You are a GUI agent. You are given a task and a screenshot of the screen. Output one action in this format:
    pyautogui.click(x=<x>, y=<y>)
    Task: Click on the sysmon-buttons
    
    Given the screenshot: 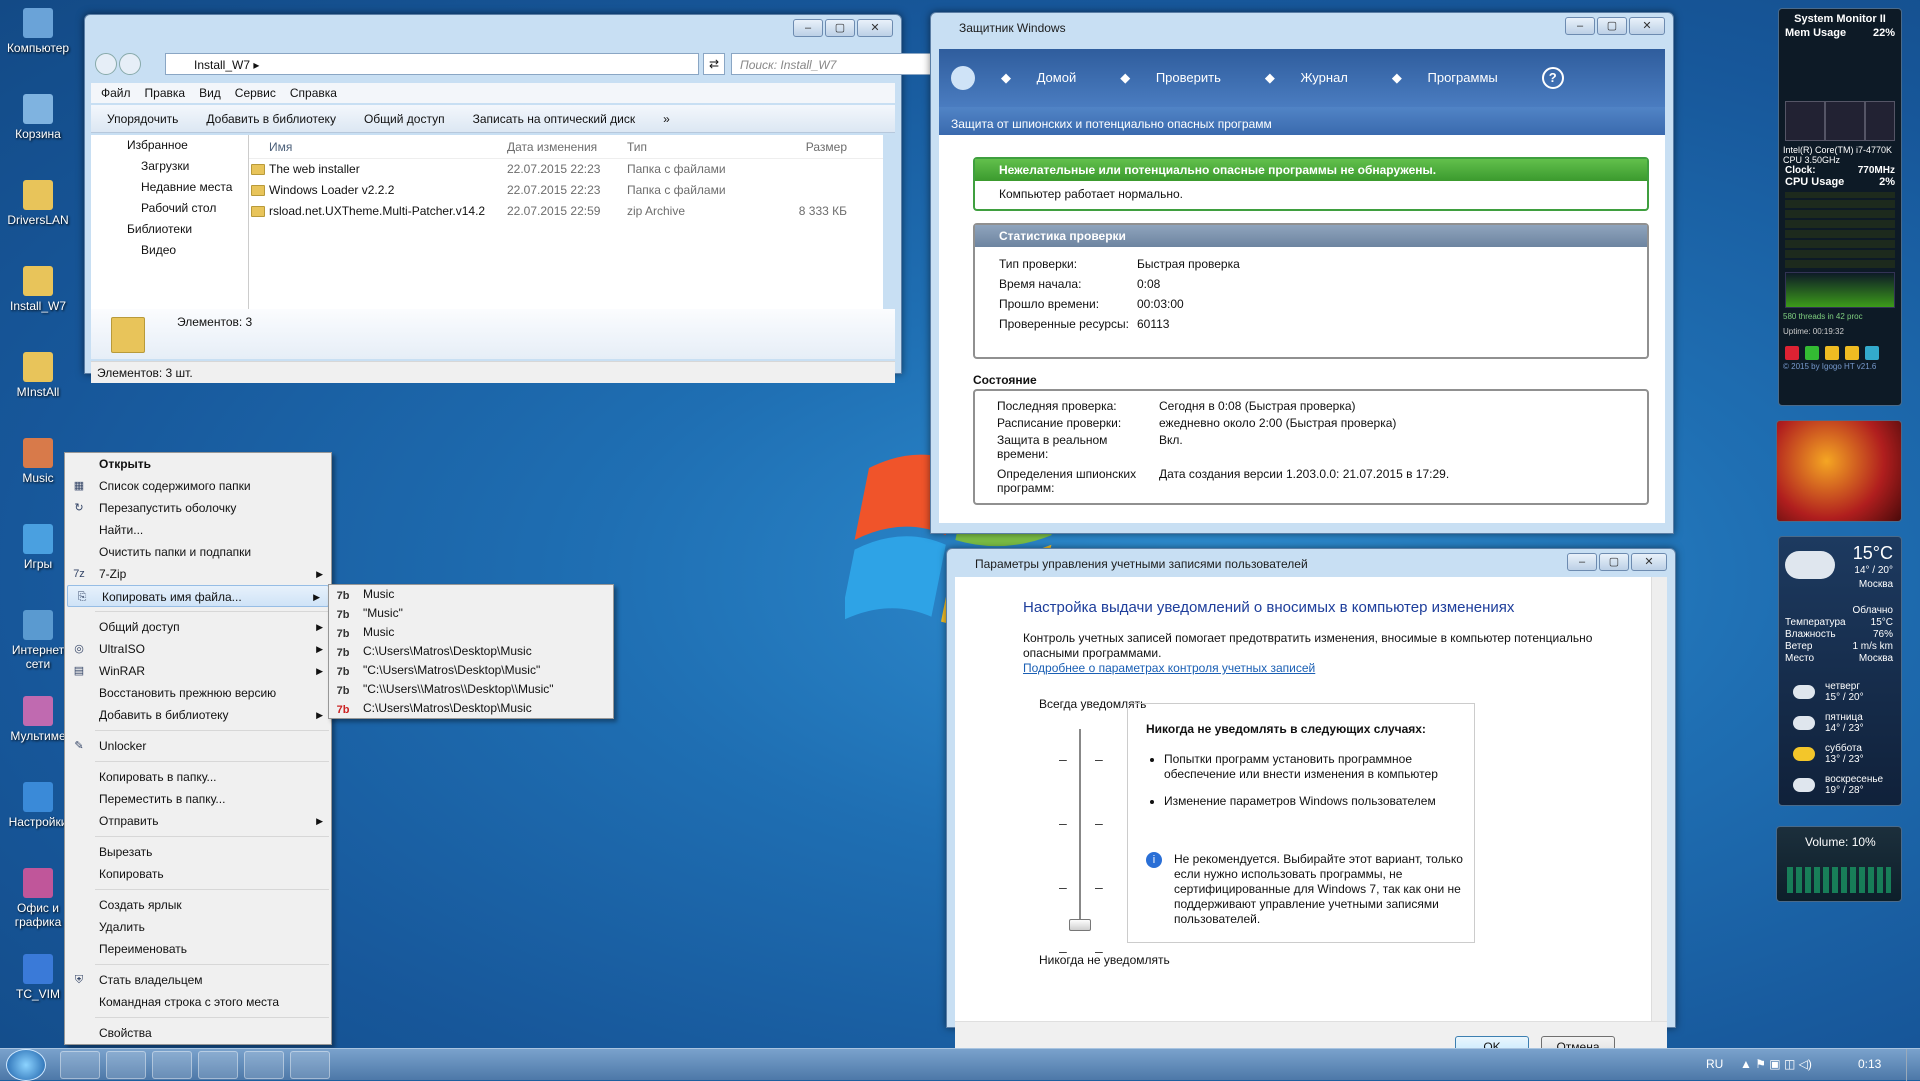 What is the action you would take?
    pyautogui.click(x=1840, y=349)
    